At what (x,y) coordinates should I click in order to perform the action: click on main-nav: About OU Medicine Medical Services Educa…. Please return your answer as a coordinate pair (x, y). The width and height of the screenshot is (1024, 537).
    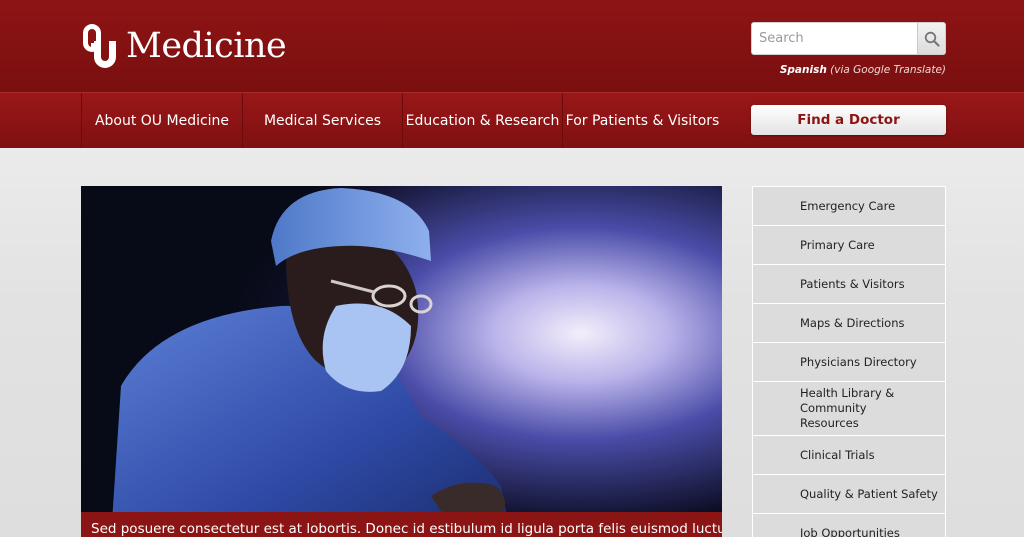
    Looking at the image, I should click on (512, 120).